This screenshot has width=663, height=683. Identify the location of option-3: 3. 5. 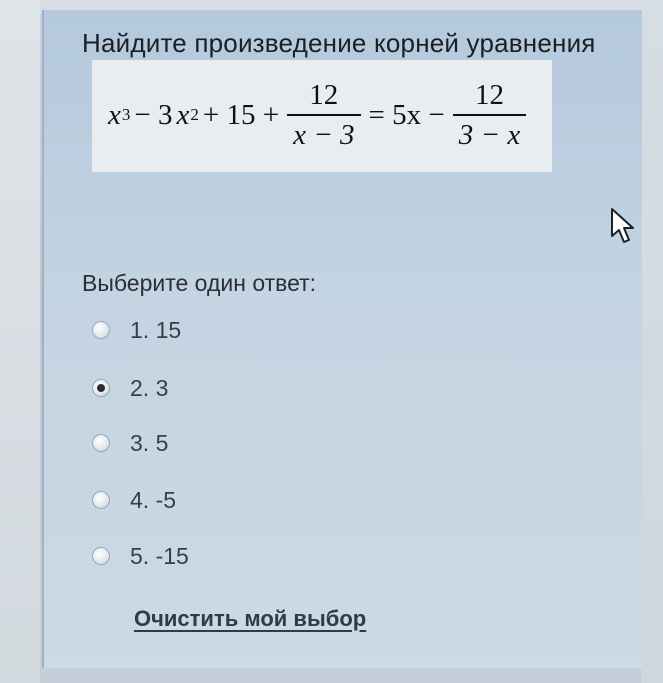
(246, 443).